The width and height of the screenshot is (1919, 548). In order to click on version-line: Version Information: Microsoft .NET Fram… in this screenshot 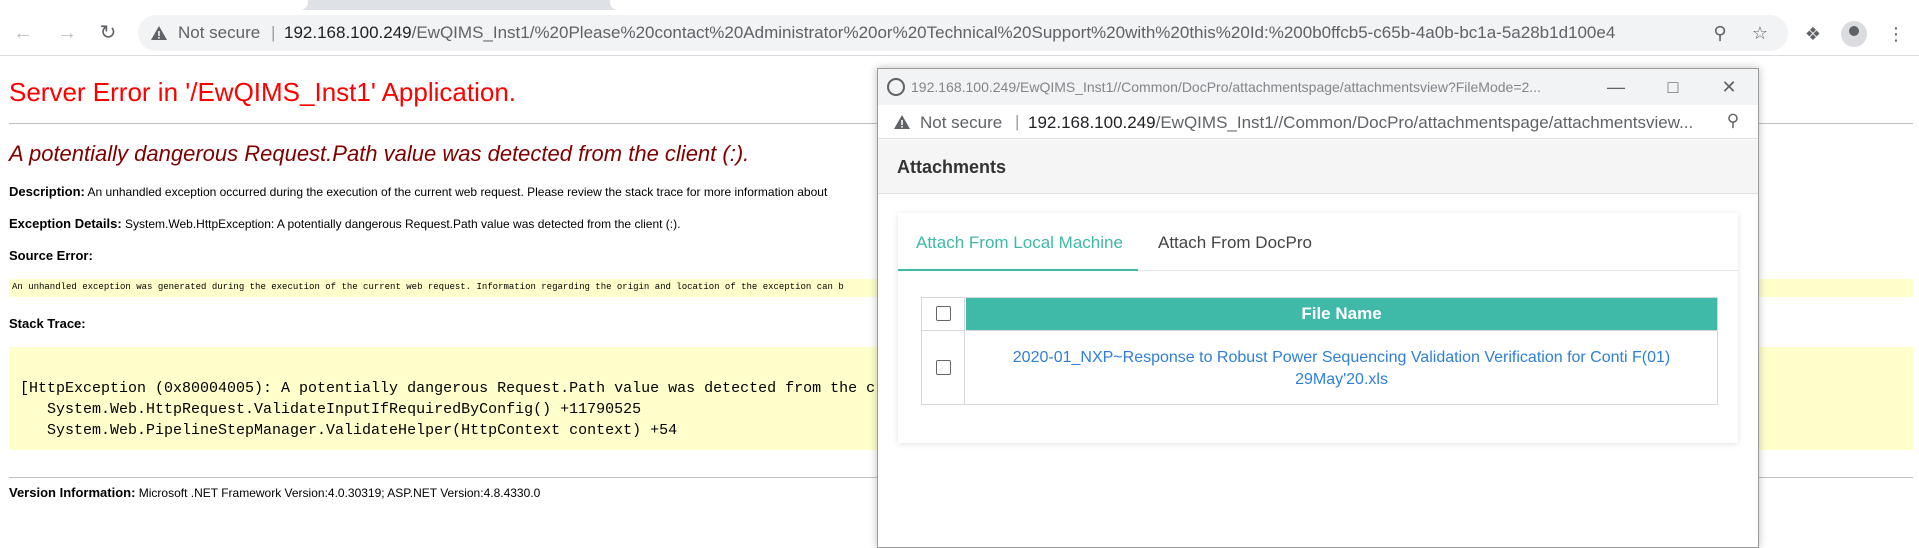, I will do `click(274, 492)`.